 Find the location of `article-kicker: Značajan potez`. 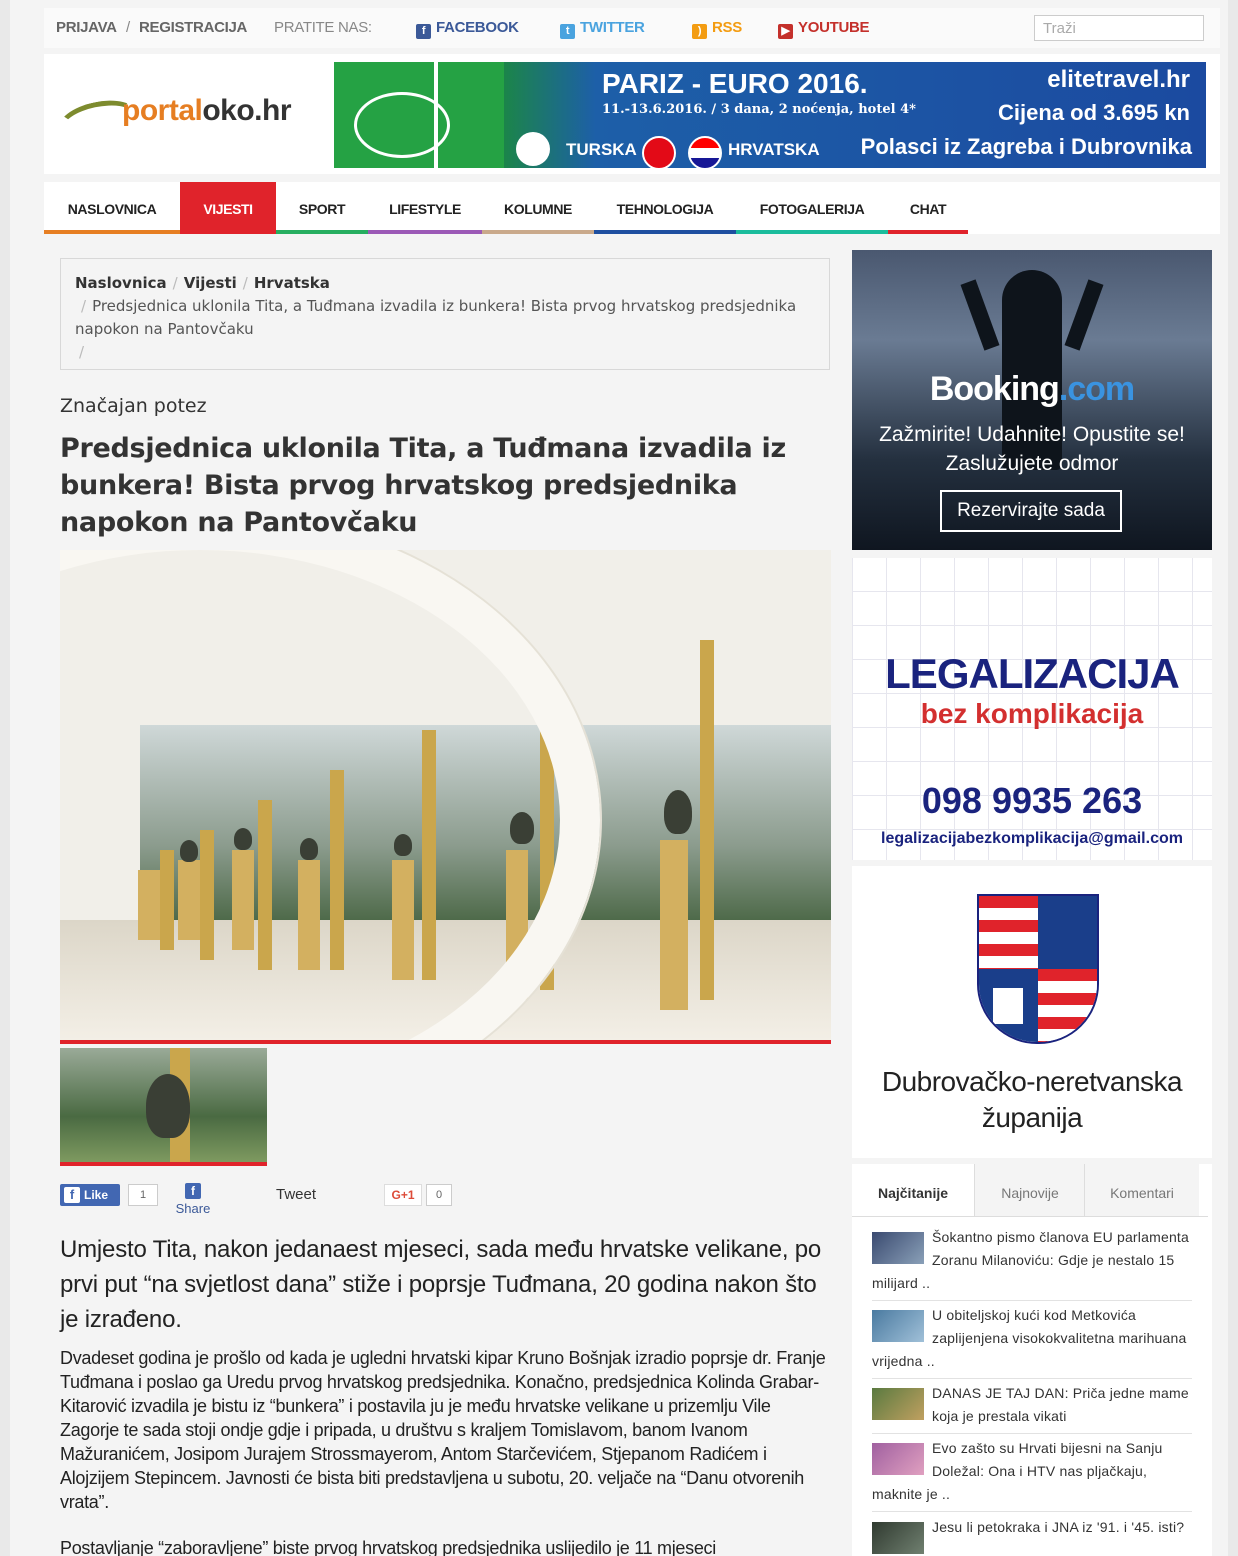

article-kicker: Značajan potez is located at coordinates (133, 406).